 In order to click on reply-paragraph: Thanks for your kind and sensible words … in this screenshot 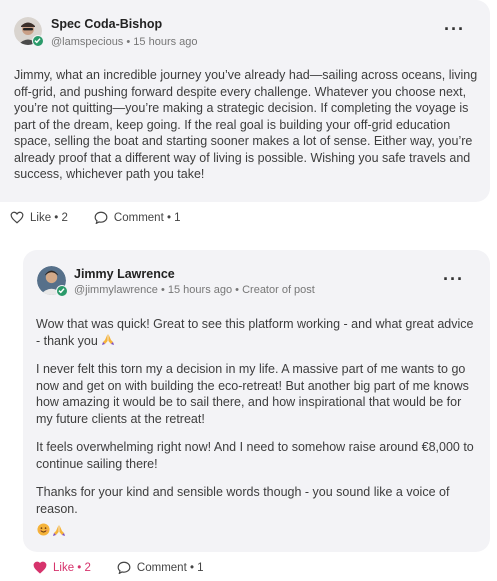, I will do `click(243, 500)`.